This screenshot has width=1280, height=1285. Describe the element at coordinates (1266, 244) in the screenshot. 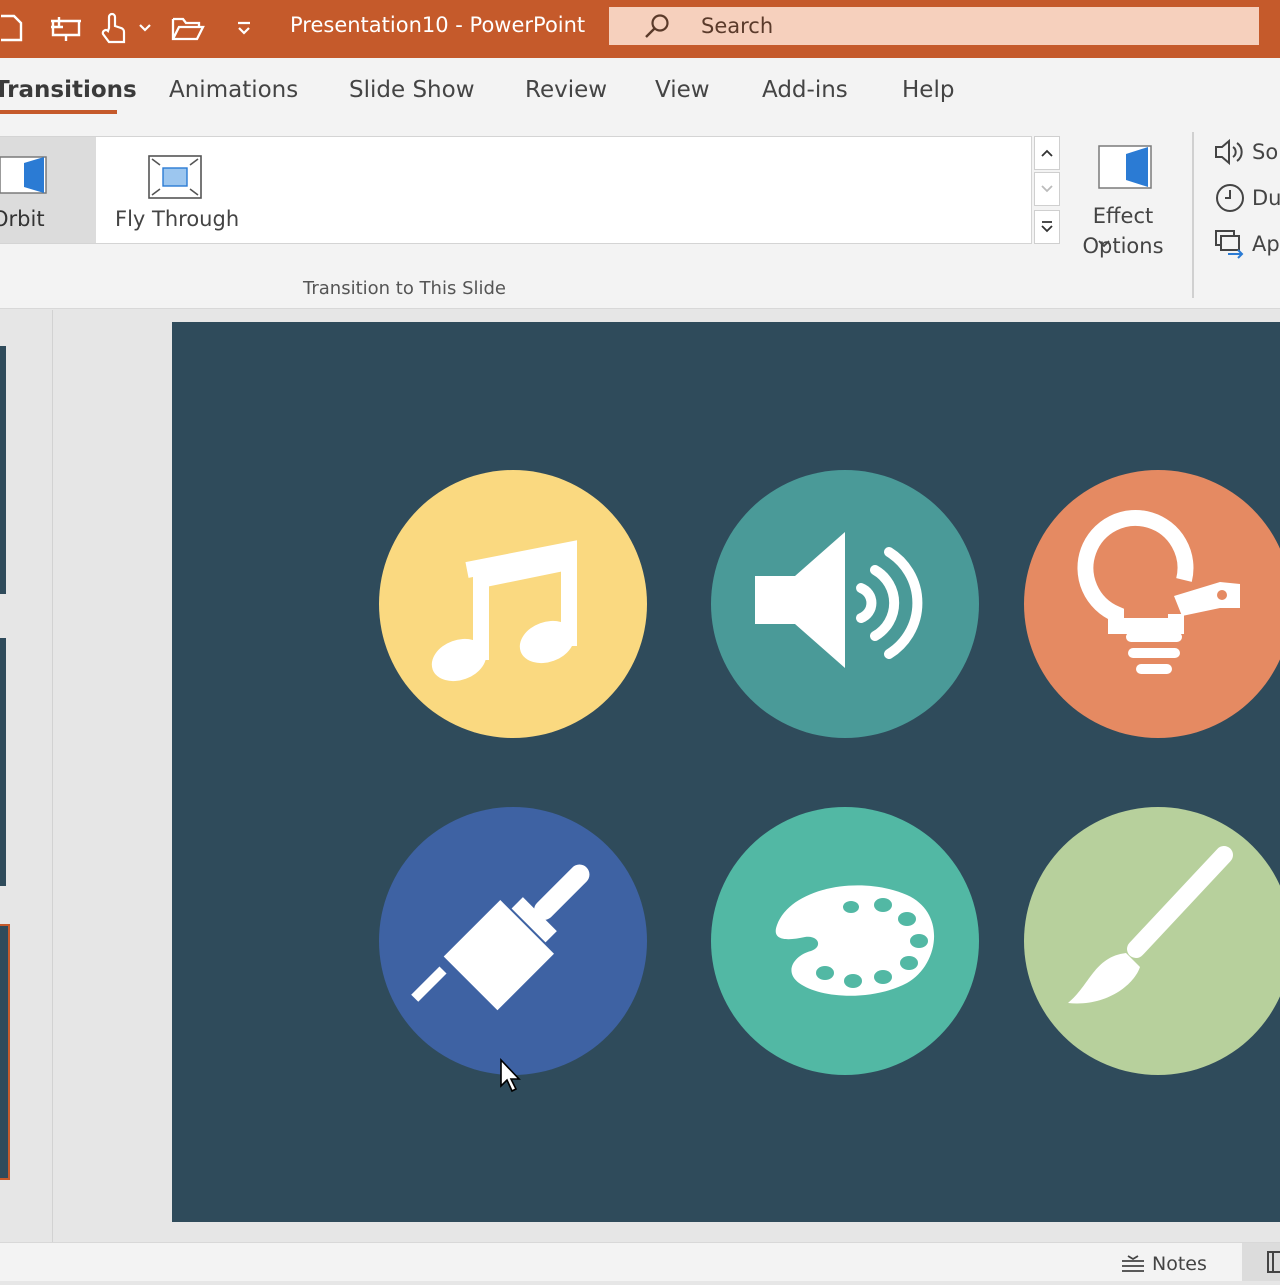

I see `apply-to-all-label: Ap` at that location.